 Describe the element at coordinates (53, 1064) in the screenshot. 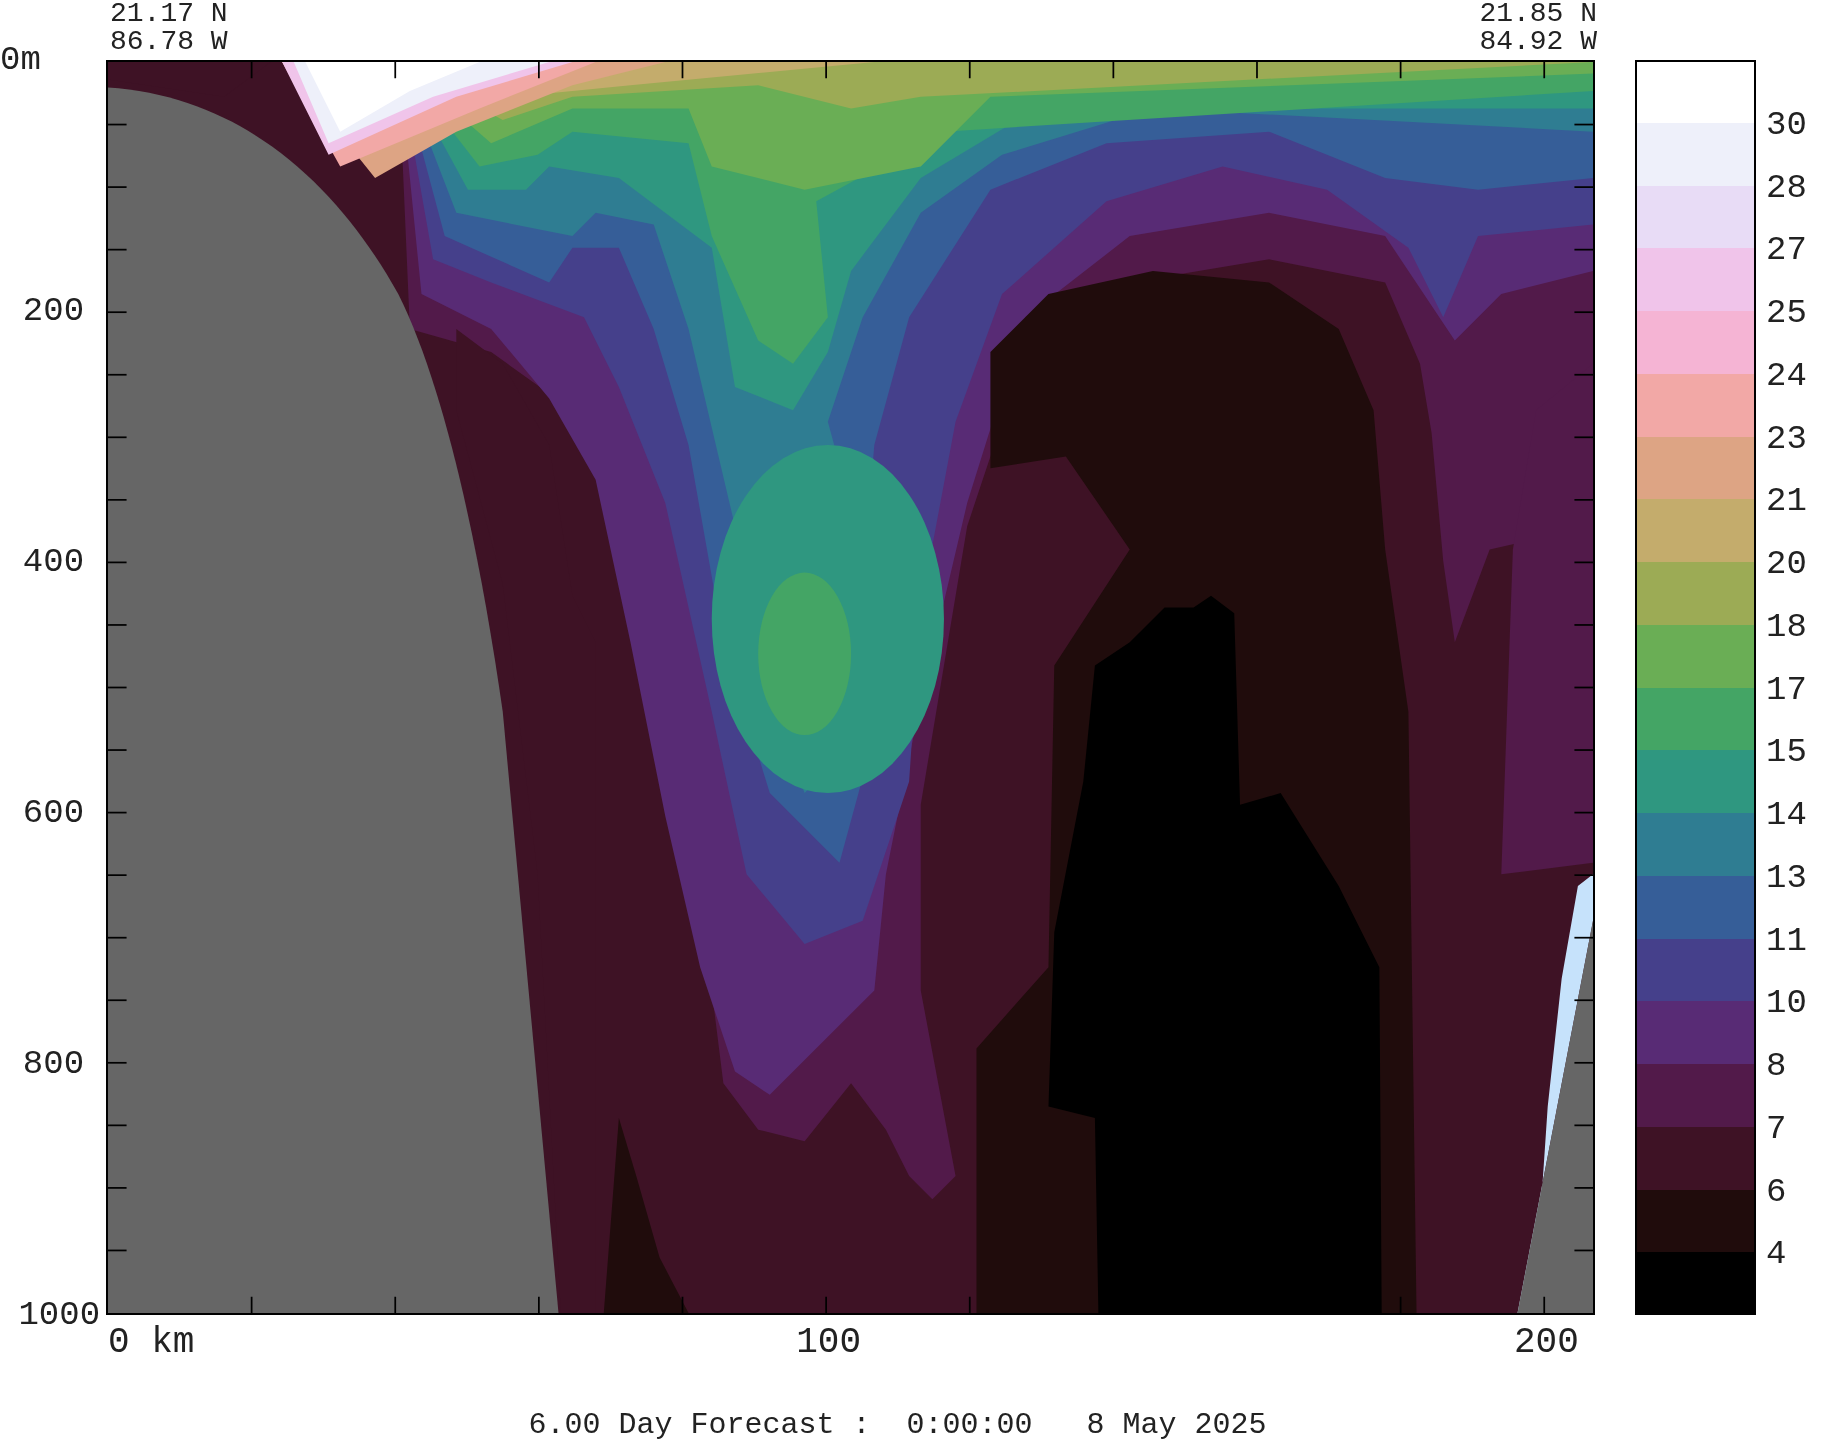

I see `depth-label: 800` at that location.